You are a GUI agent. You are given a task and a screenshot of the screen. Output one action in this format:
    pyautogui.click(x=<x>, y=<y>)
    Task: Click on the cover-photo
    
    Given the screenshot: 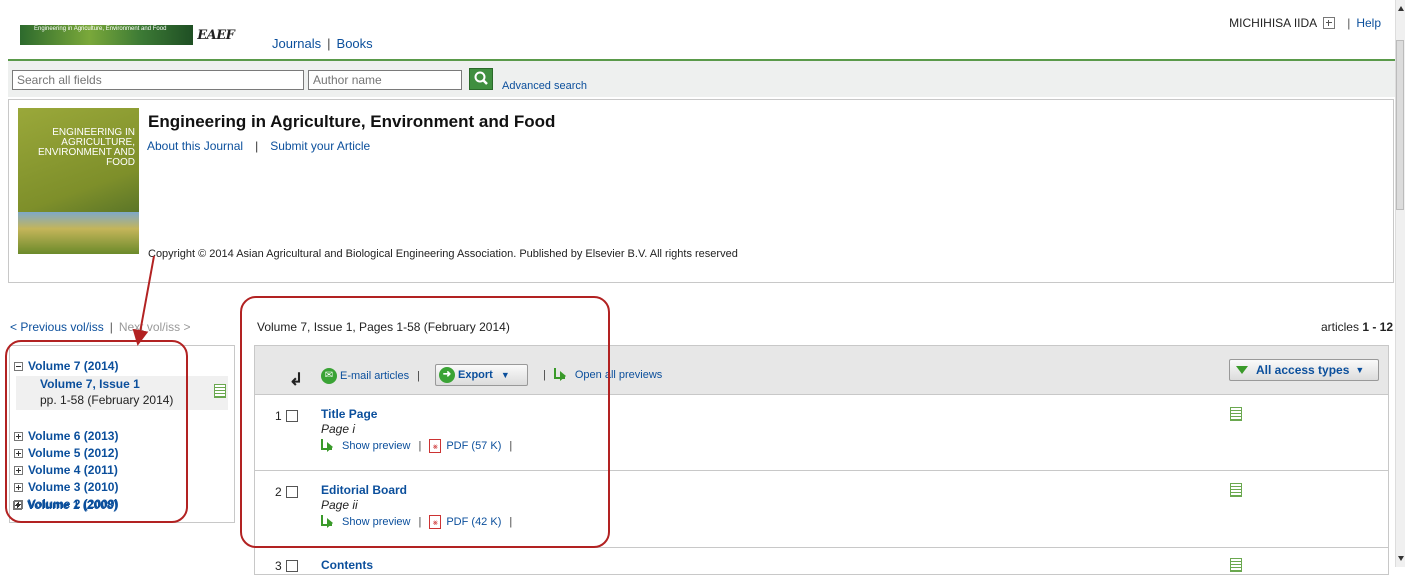 What is the action you would take?
    pyautogui.click(x=78, y=233)
    